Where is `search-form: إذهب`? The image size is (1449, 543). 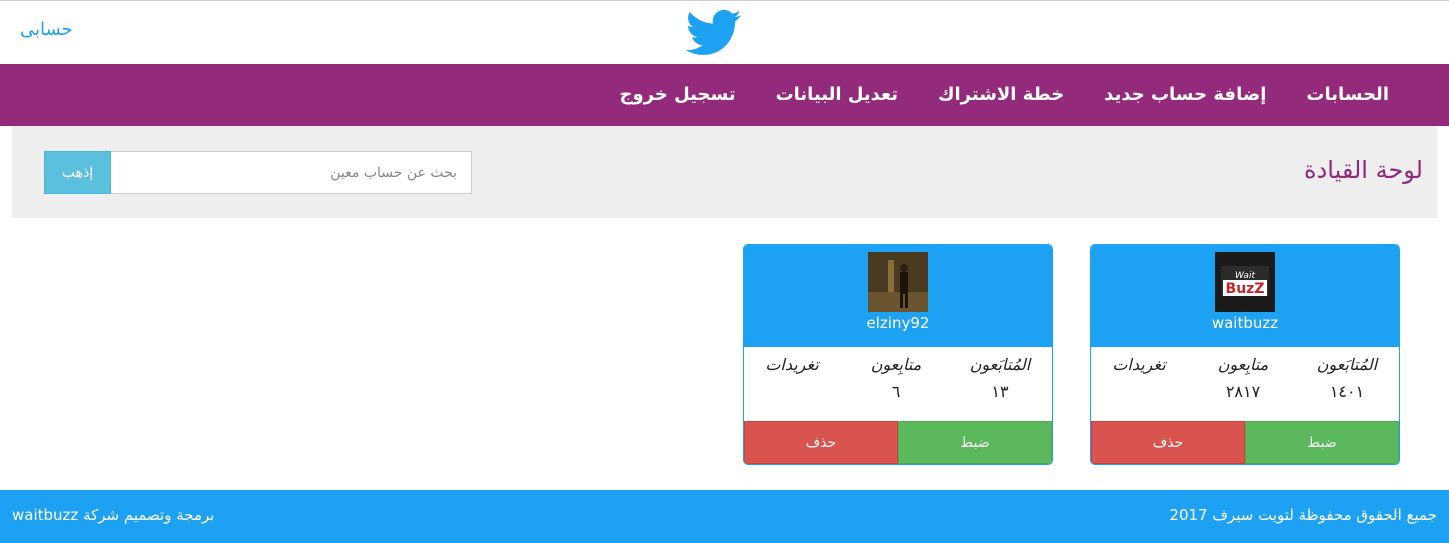
search-form: إذهب is located at coordinates (258, 172).